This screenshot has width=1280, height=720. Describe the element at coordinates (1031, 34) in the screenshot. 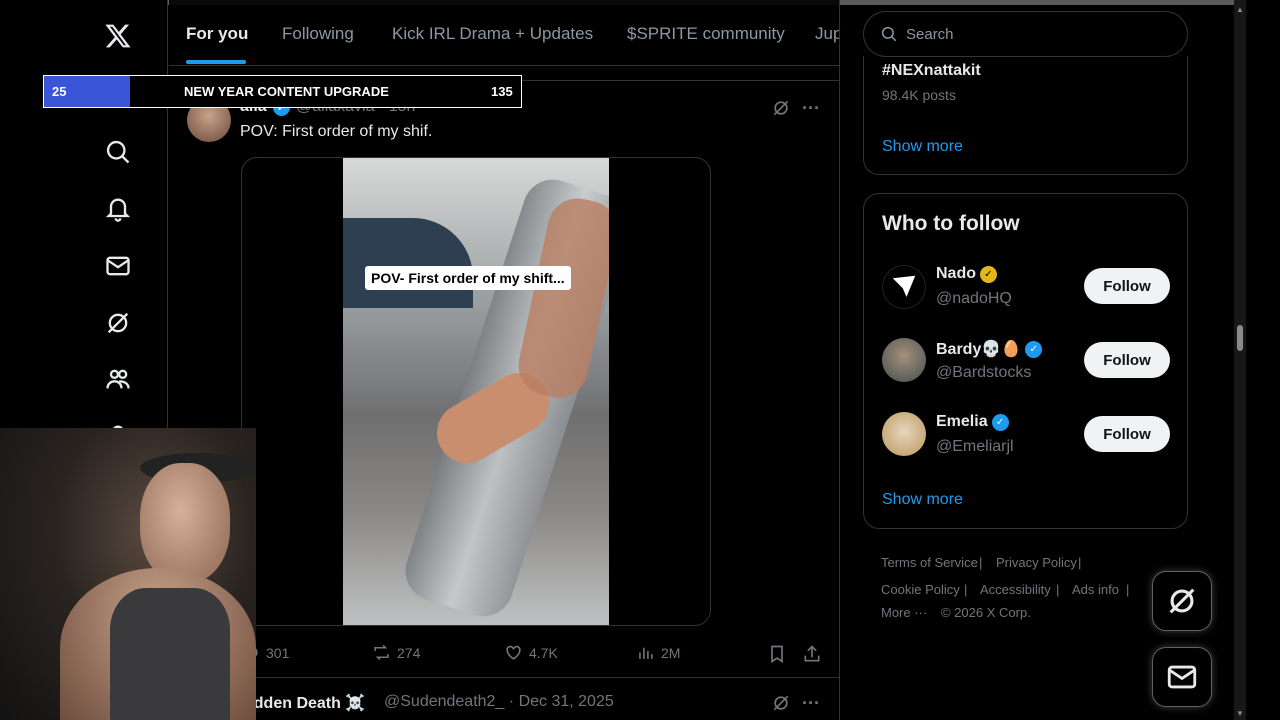

I see `search-input` at that location.